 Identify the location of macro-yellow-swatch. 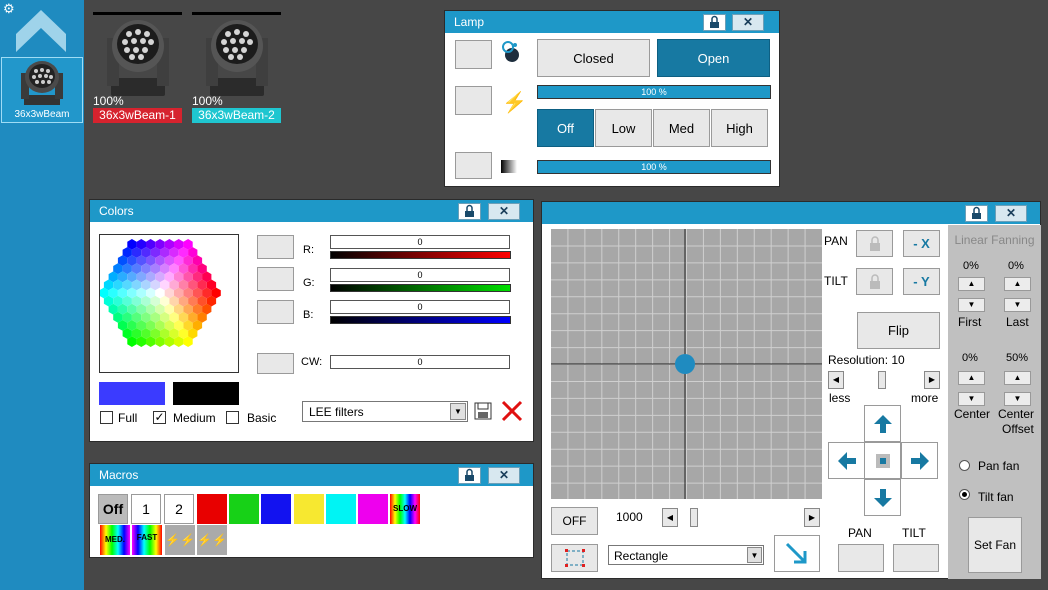
(309, 509).